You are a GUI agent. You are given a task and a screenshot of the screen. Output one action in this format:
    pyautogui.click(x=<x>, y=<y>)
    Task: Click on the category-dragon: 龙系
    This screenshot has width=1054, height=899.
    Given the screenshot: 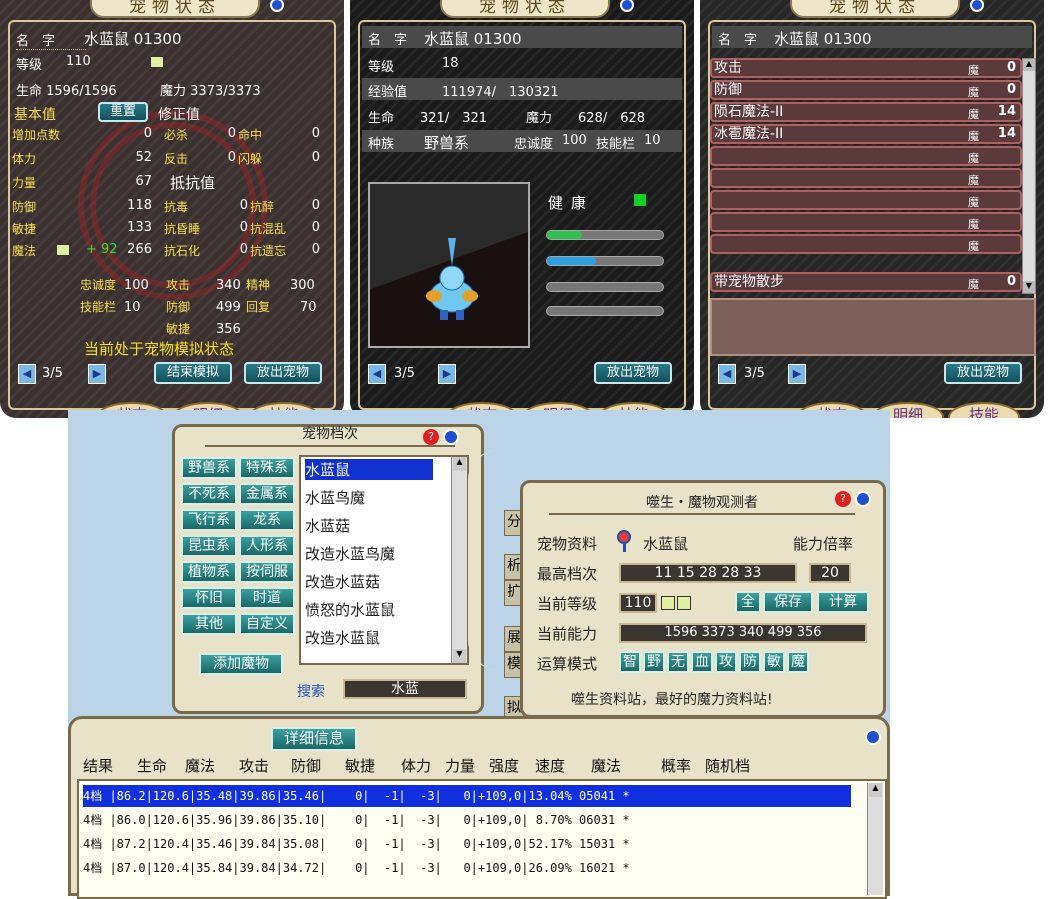 What is the action you would take?
    pyautogui.click(x=267, y=520)
    